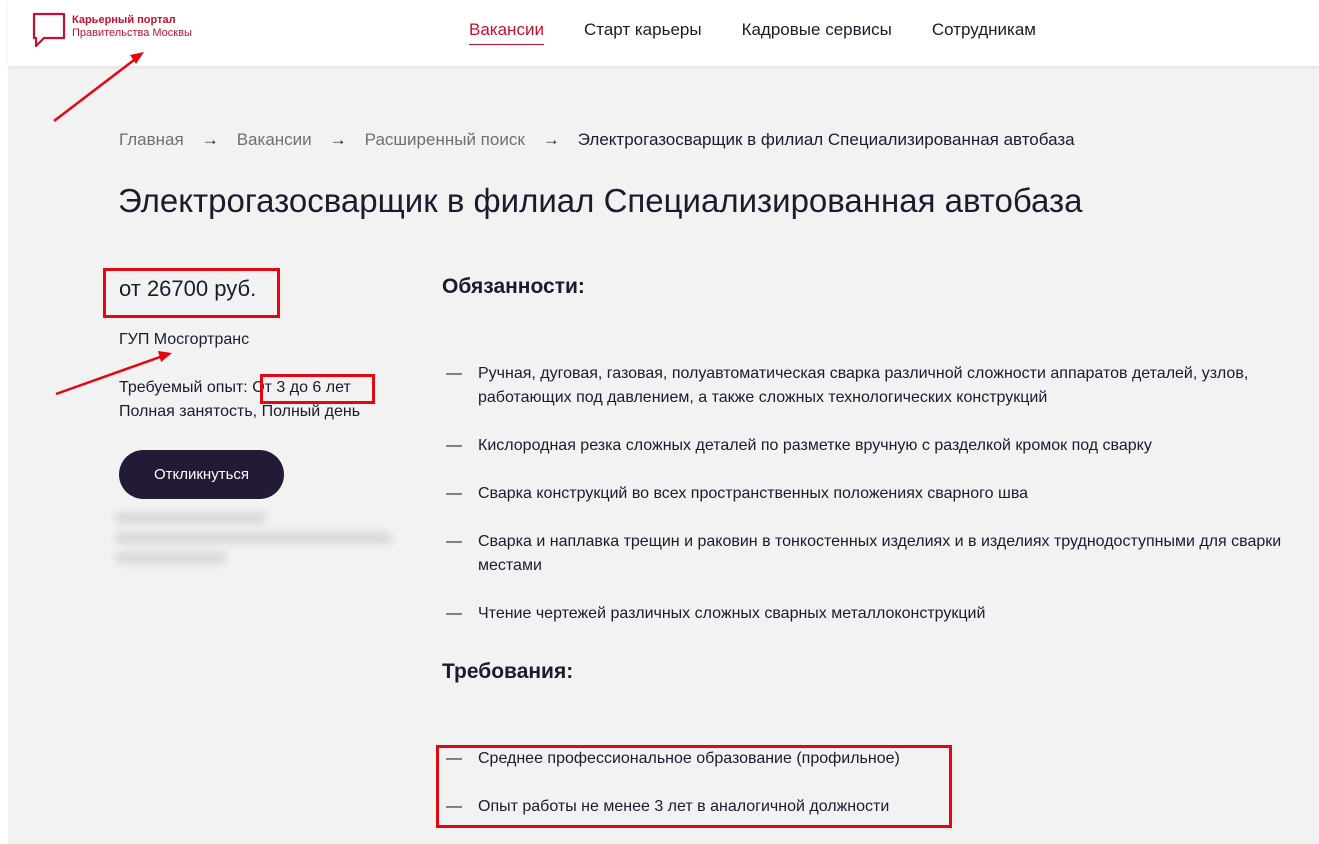  I want to click on breadcrumb-vacancies: Вакансии, so click(274, 140).